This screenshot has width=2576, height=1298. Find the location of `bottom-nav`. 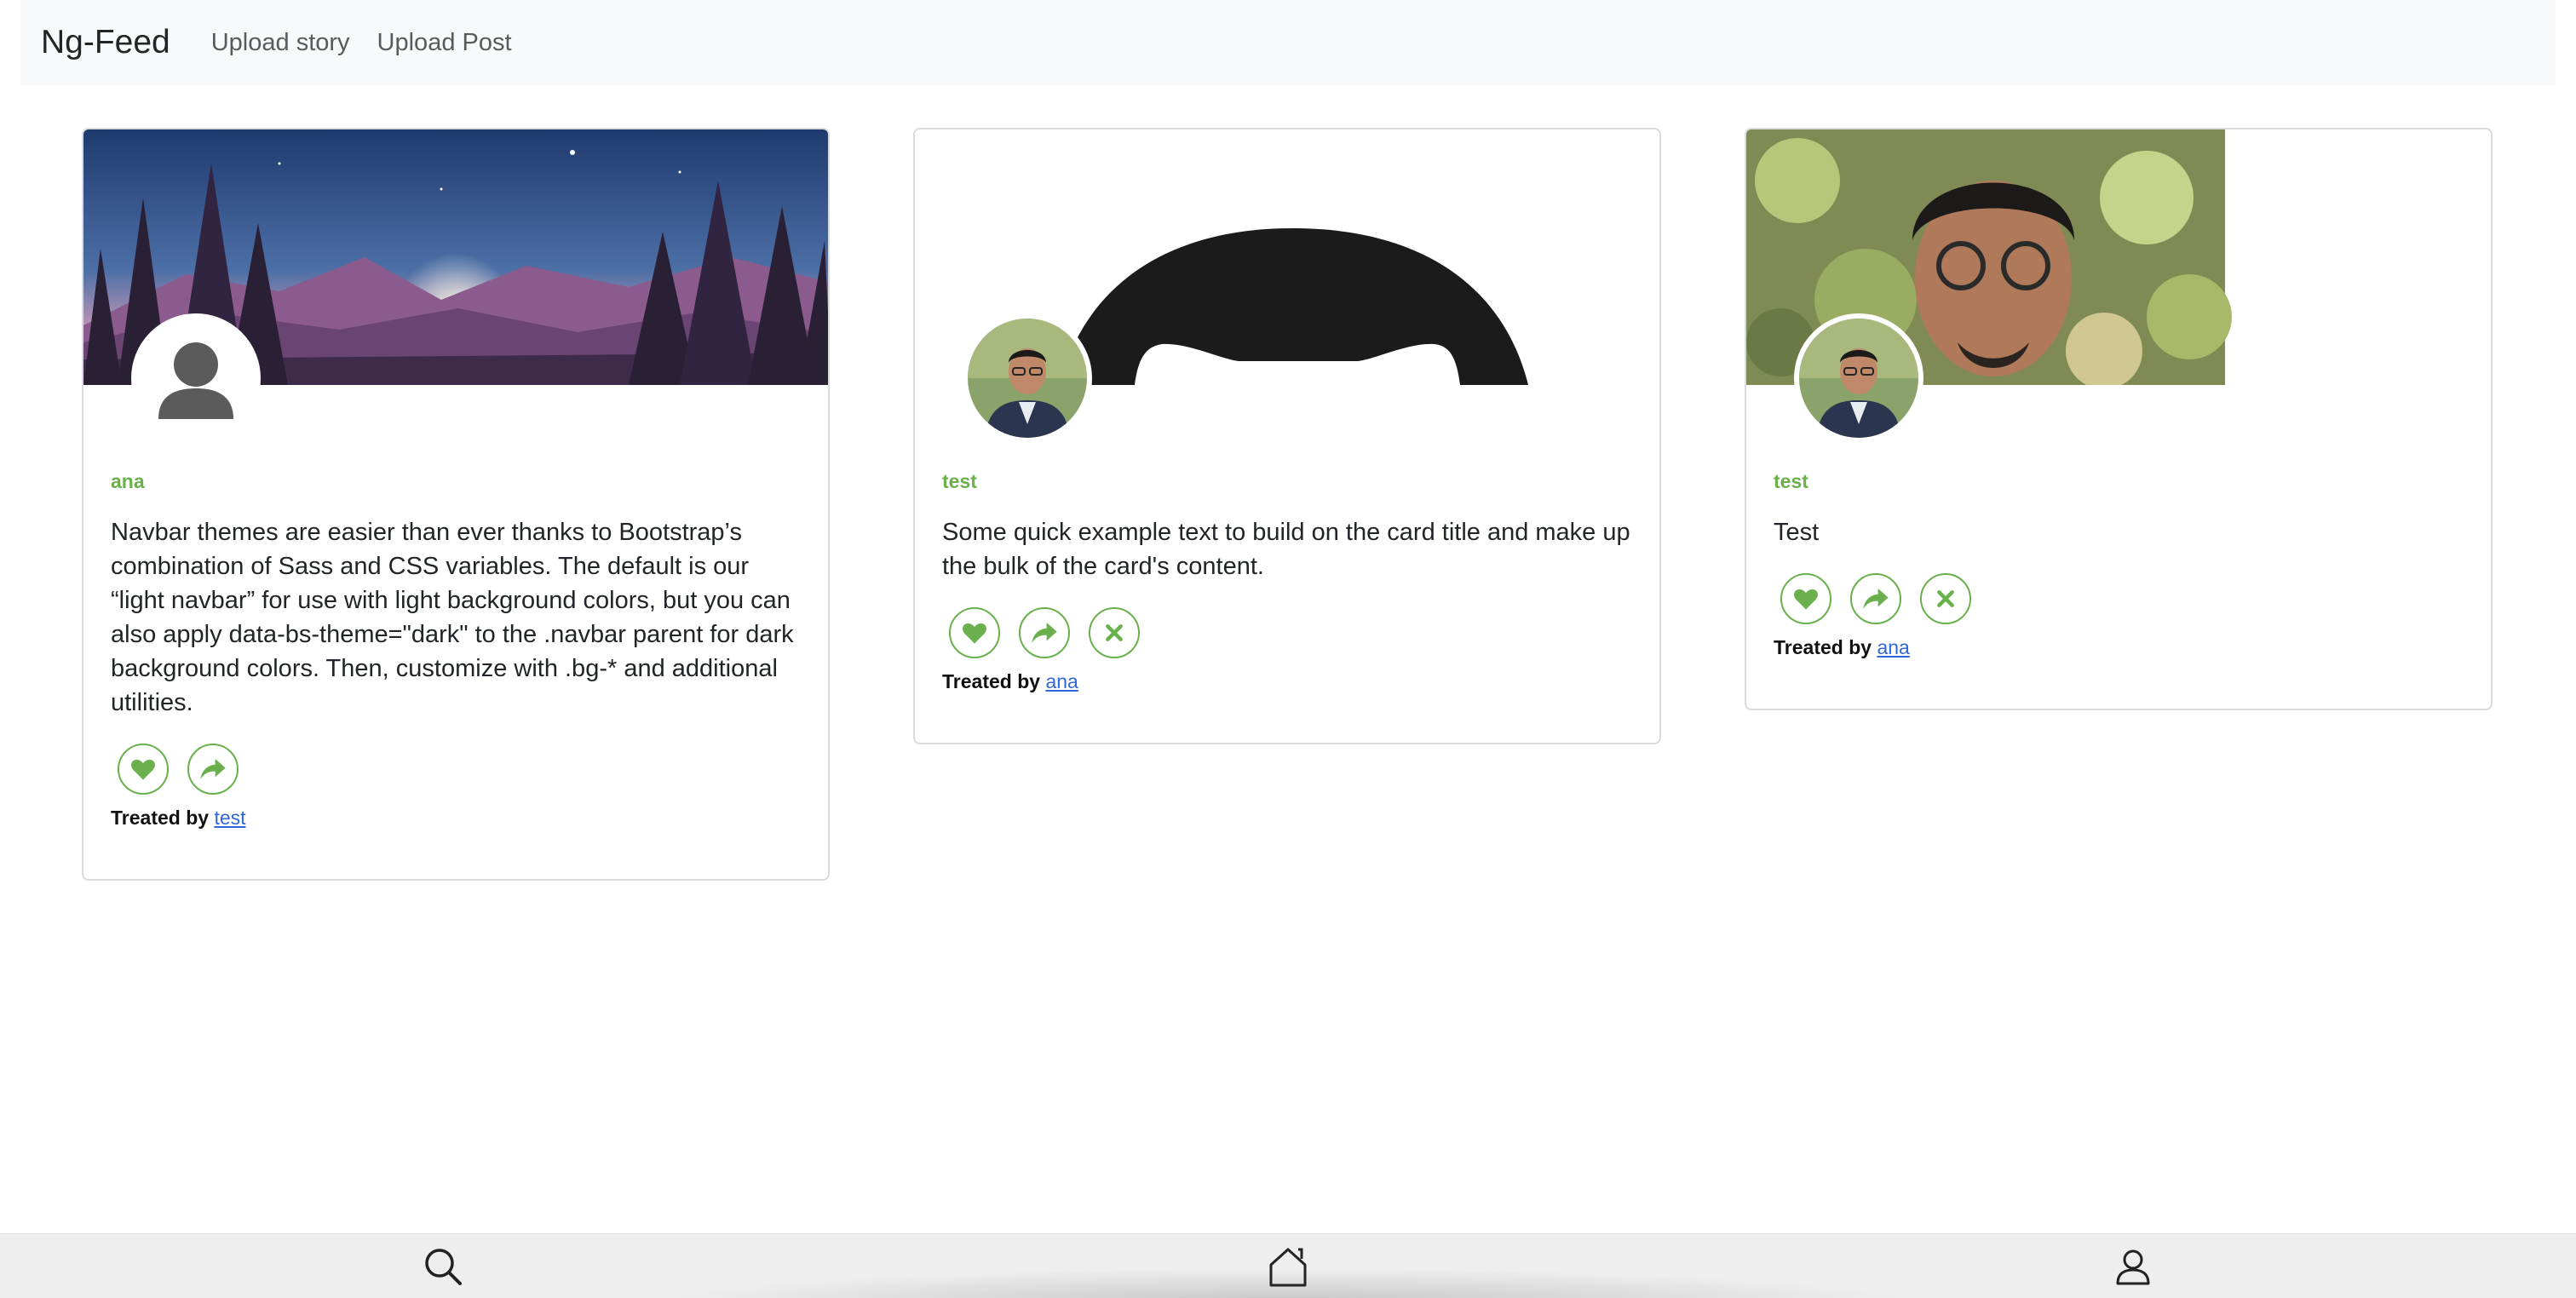

bottom-nav is located at coordinates (1288, 1266).